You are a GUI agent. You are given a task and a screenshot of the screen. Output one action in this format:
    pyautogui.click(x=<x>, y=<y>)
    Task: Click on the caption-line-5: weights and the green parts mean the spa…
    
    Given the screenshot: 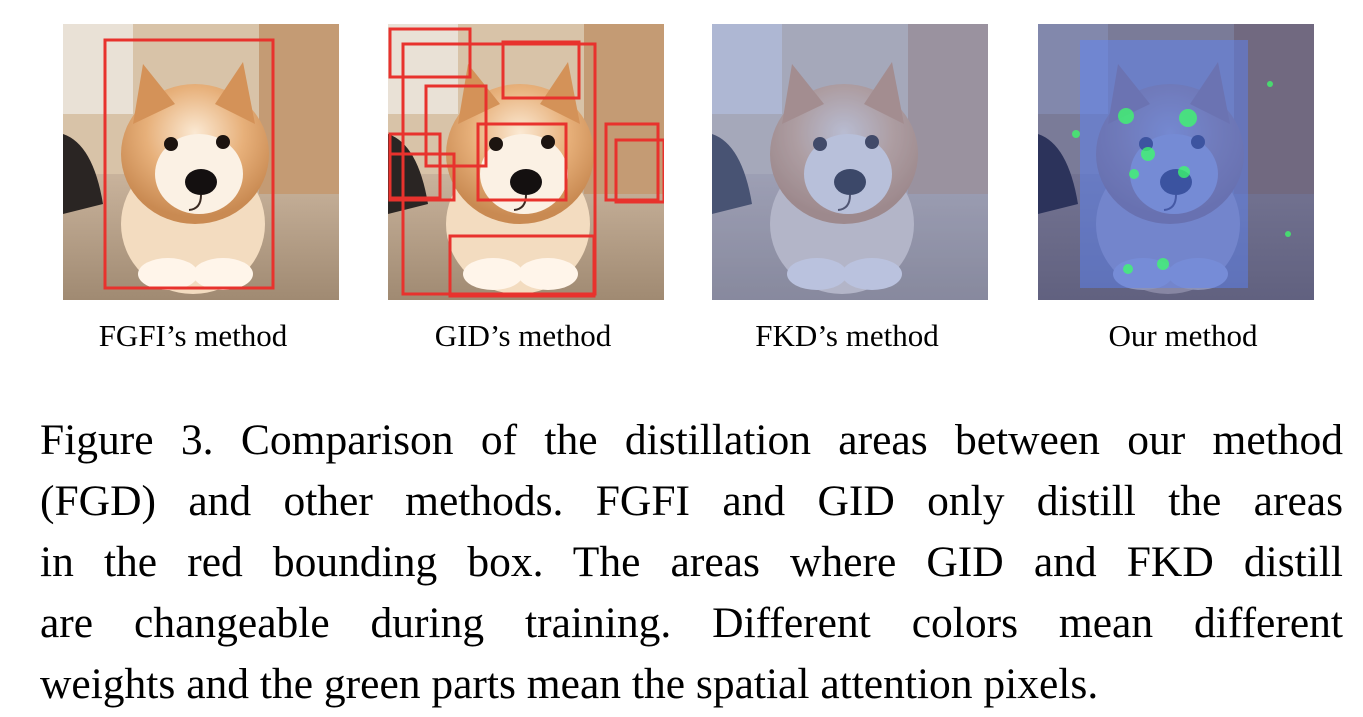 What is the action you would take?
    pyautogui.click(x=569, y=684)
    